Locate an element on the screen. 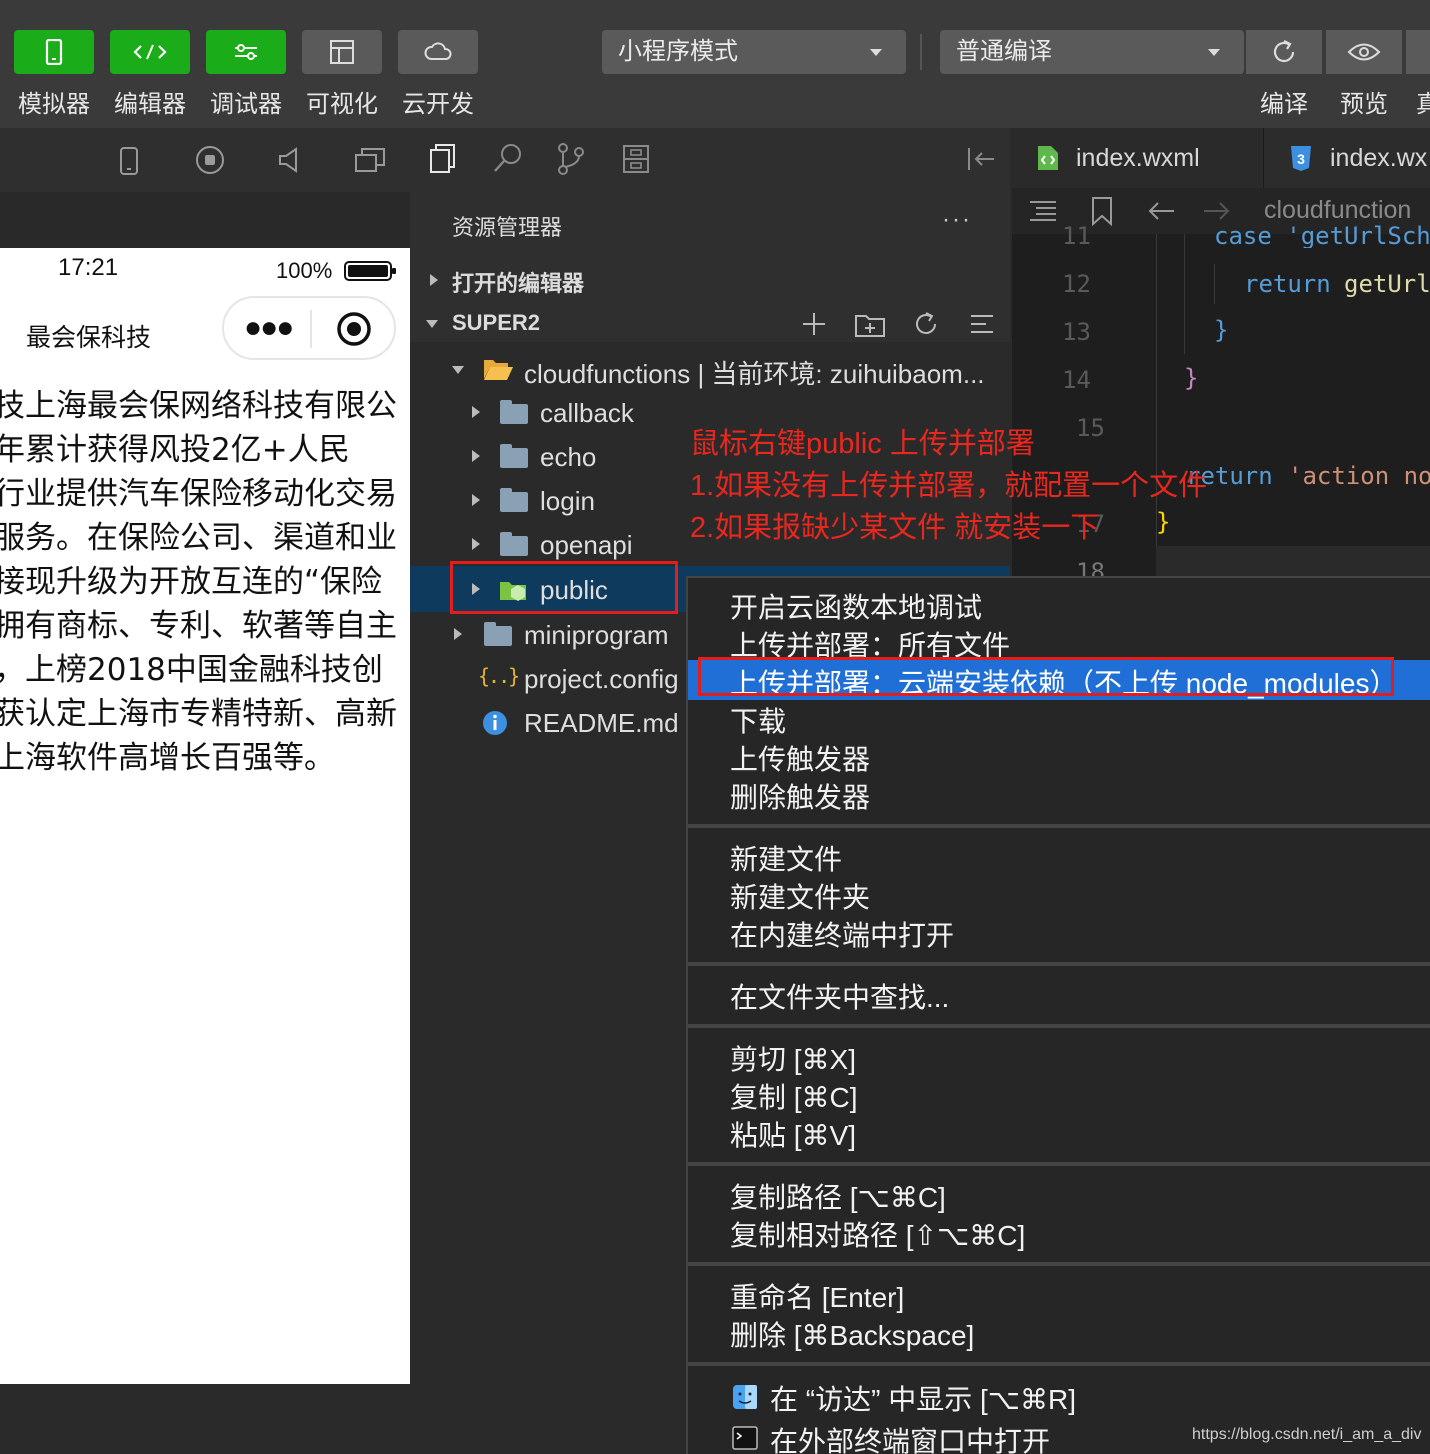  menu-item-paste: 粘贴 [⌘V] is located at coordinates (793, 1134).